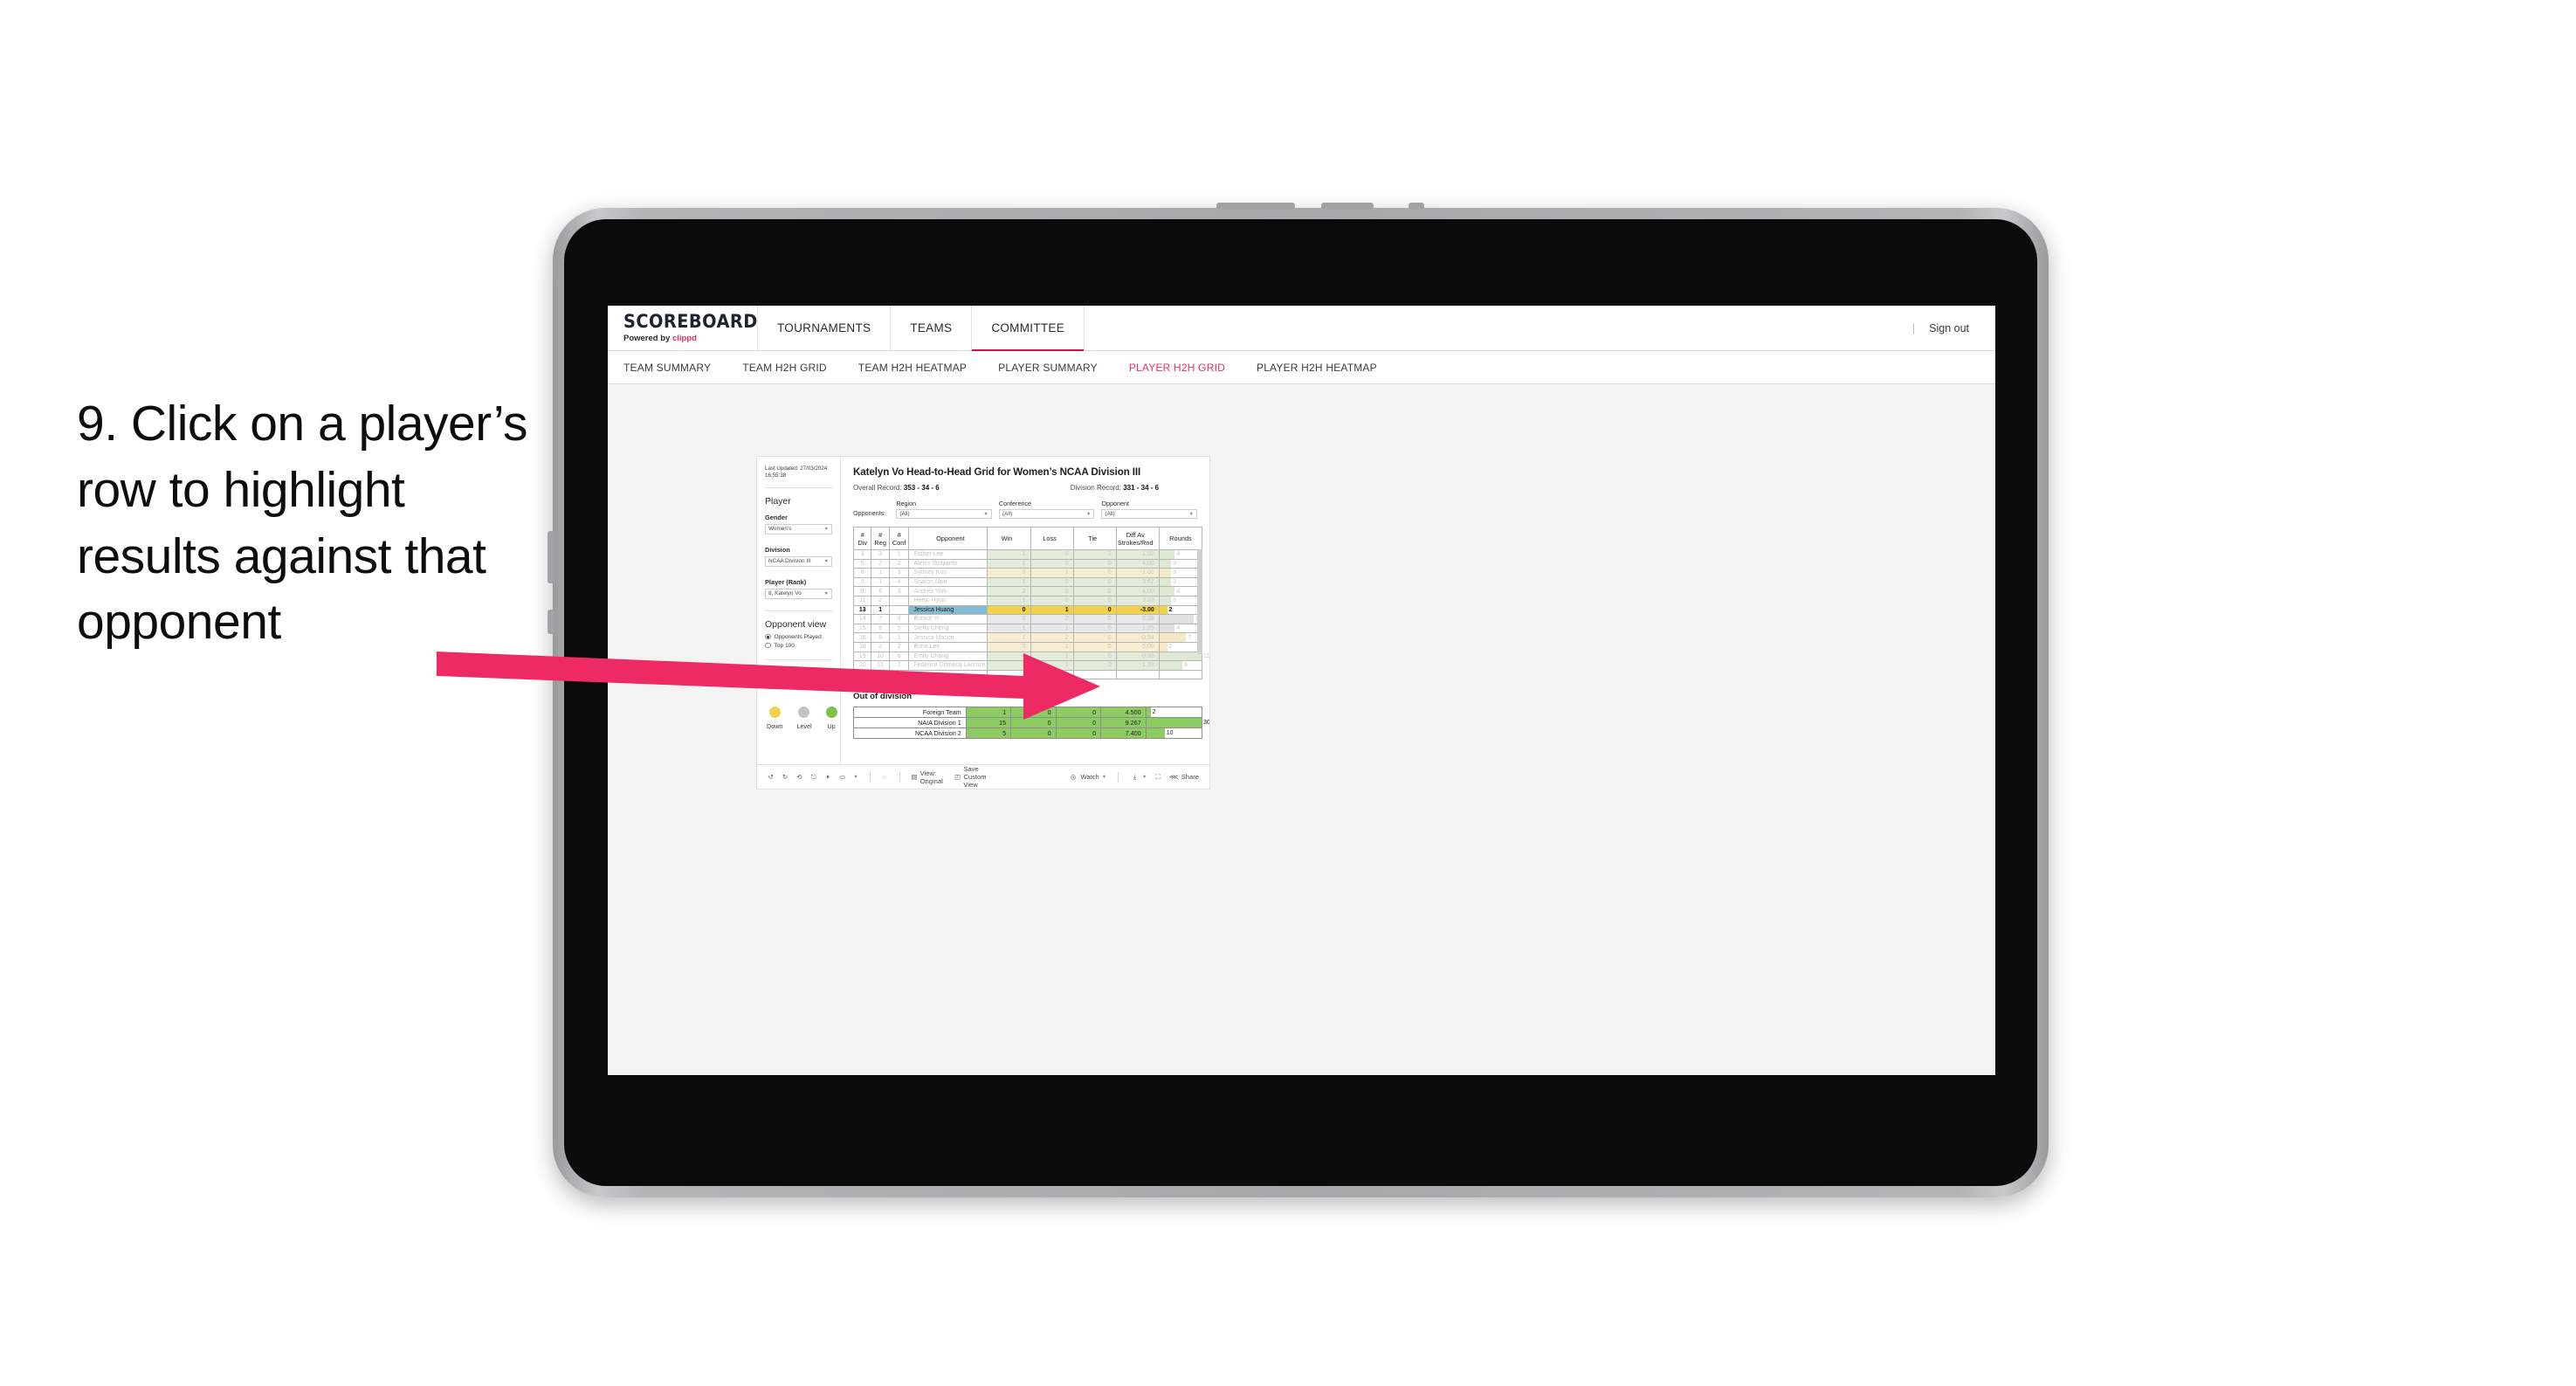  Describe the element at coordinates (1149, 514) in the screenshot. I see `filter-opponent-select: (All) ▼` at that location.